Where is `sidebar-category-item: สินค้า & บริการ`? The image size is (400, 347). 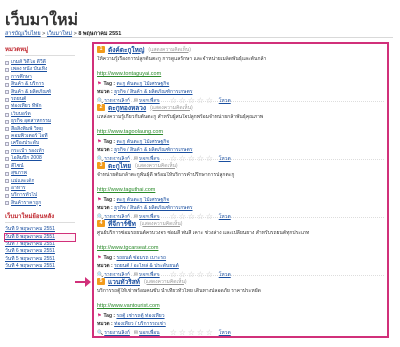
sidebar-category-item: สินค้า & บริการ is located at coordinates (40, 84).